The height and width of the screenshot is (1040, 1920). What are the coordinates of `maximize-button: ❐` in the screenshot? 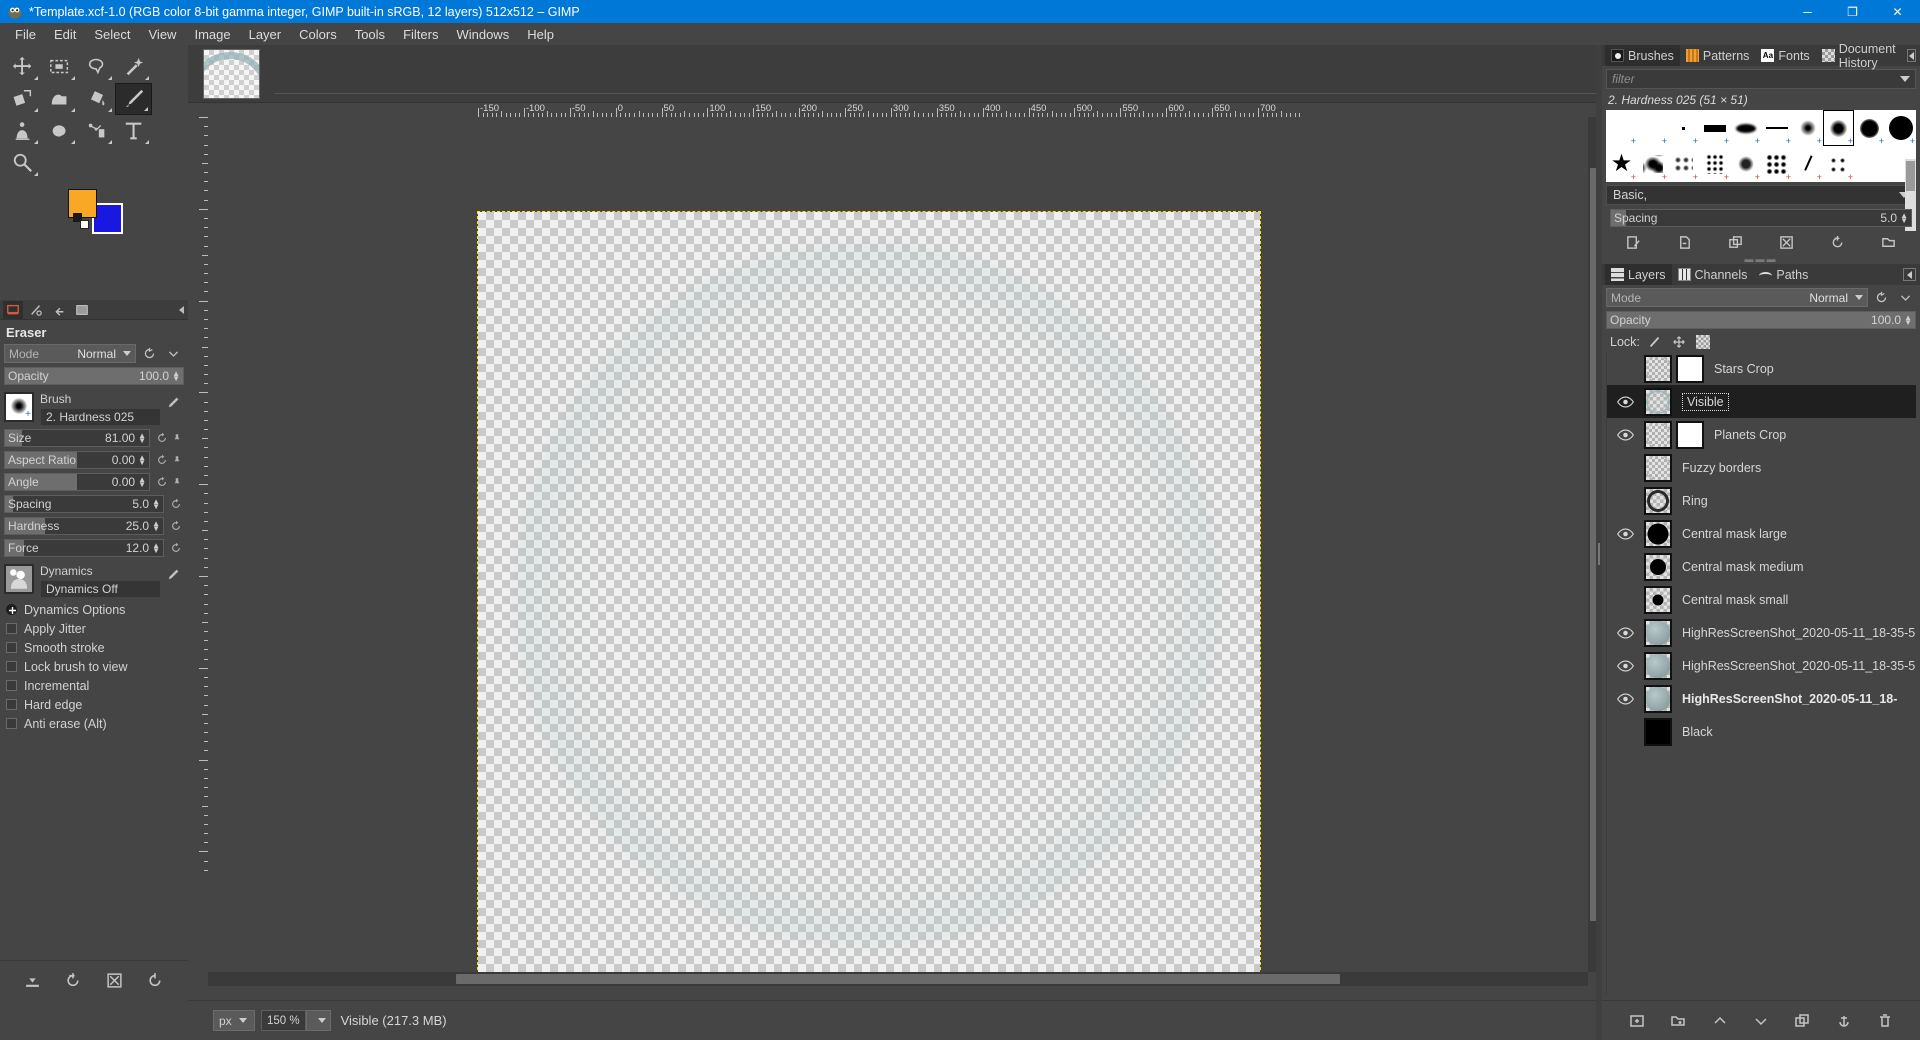 It's located at (1852, 11).